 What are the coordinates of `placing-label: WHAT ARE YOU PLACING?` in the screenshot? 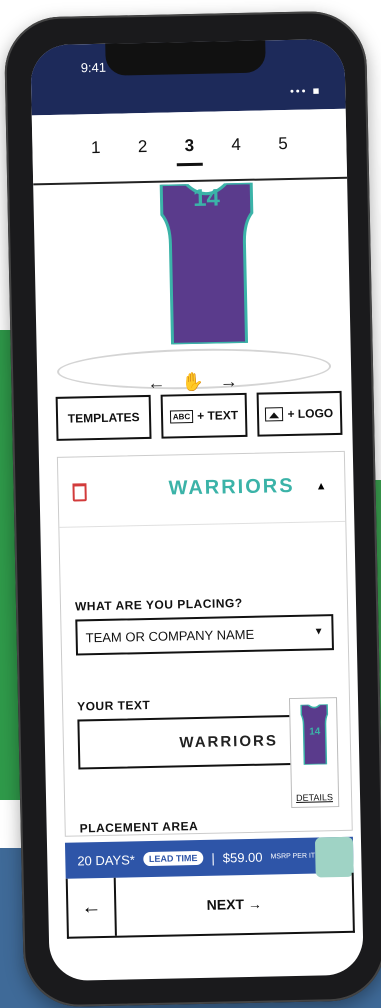 It's located at (158, 605).